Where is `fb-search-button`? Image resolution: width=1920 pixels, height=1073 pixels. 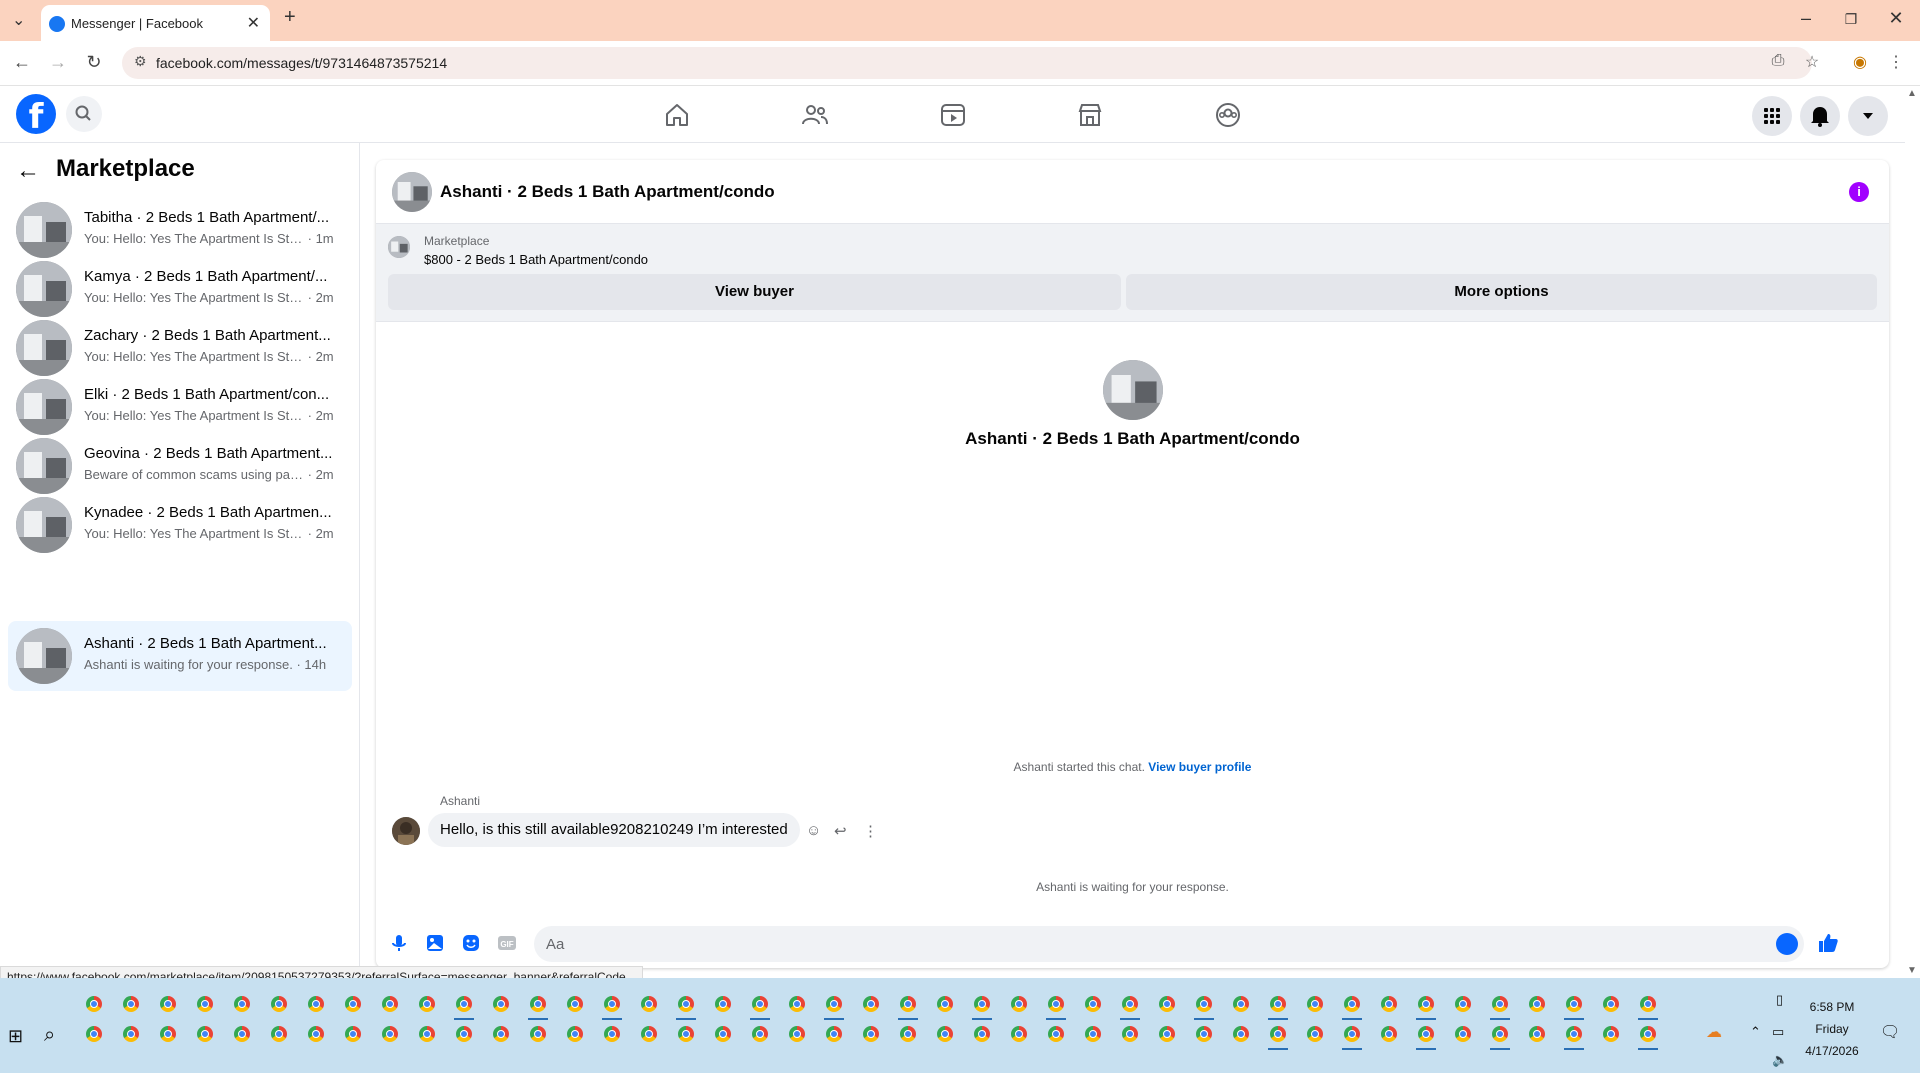 fb-search-button is located at coordinates (84, 114).